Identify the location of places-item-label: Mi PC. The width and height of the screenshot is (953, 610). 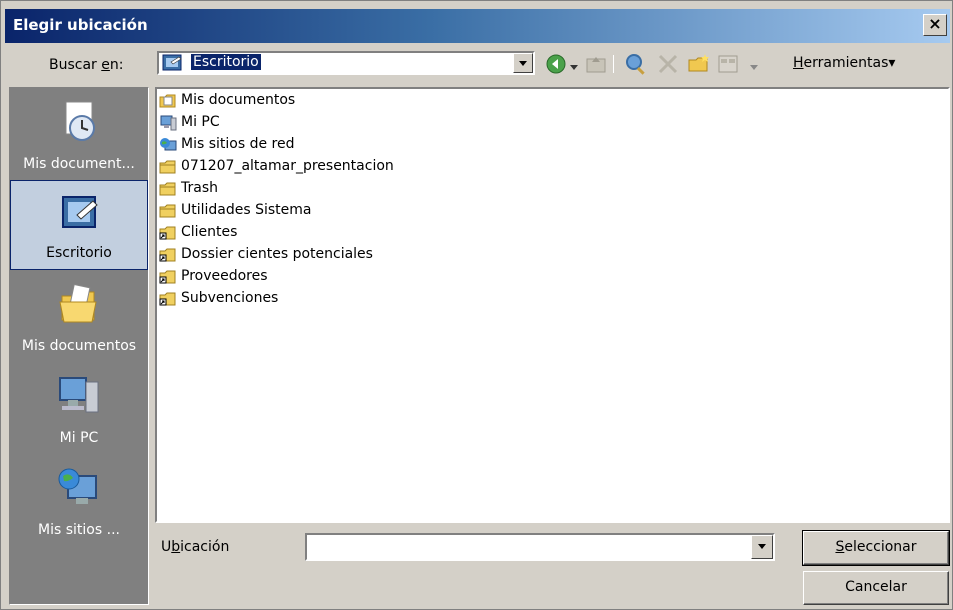
(79, 438).